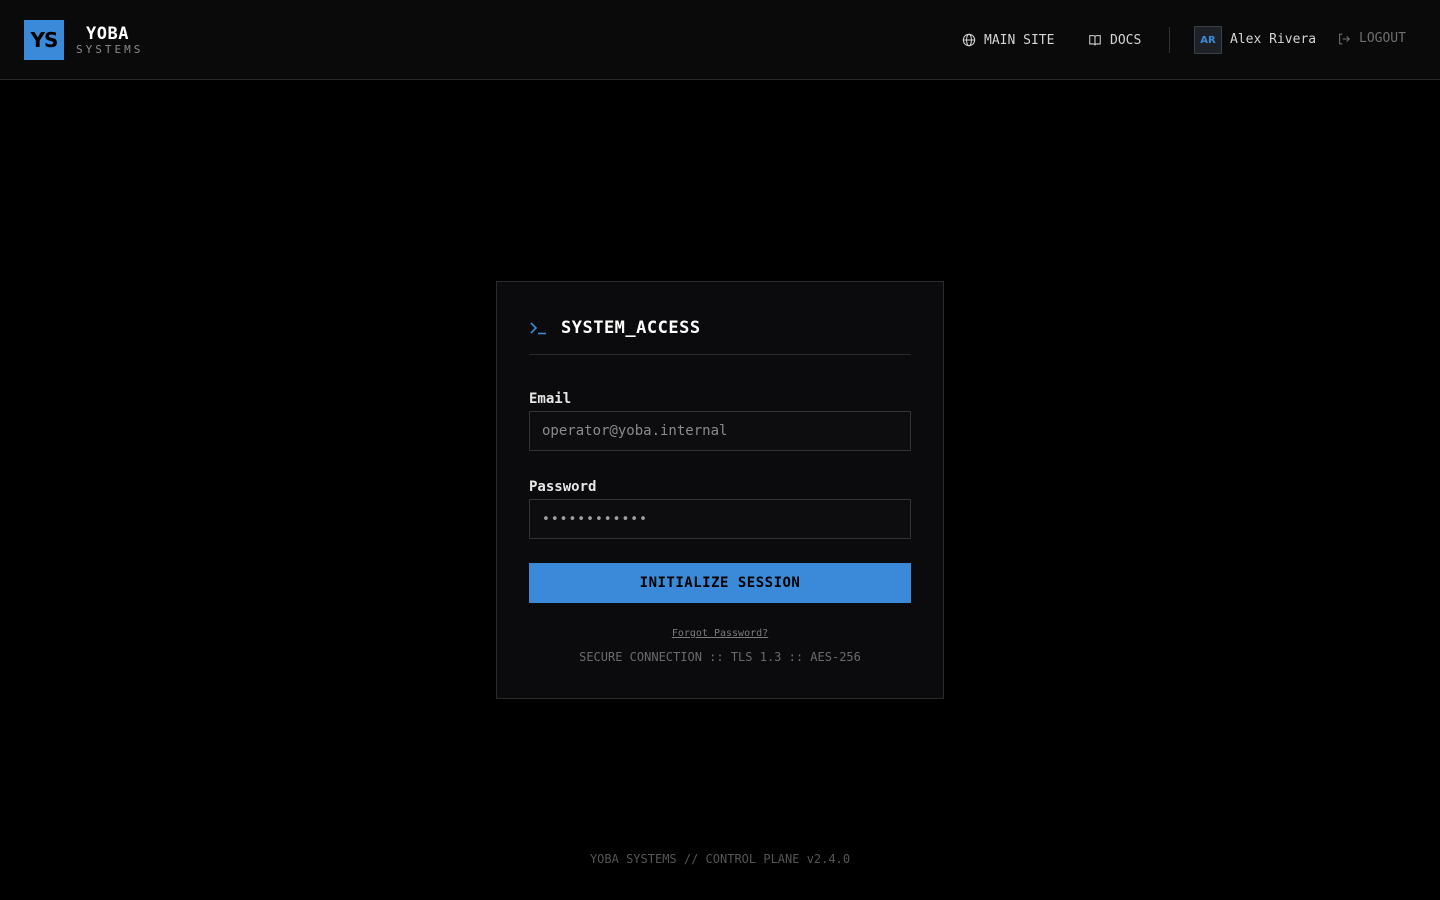  I want to click on card-header: SYSTEM_ACCESS, so click(615, 328).